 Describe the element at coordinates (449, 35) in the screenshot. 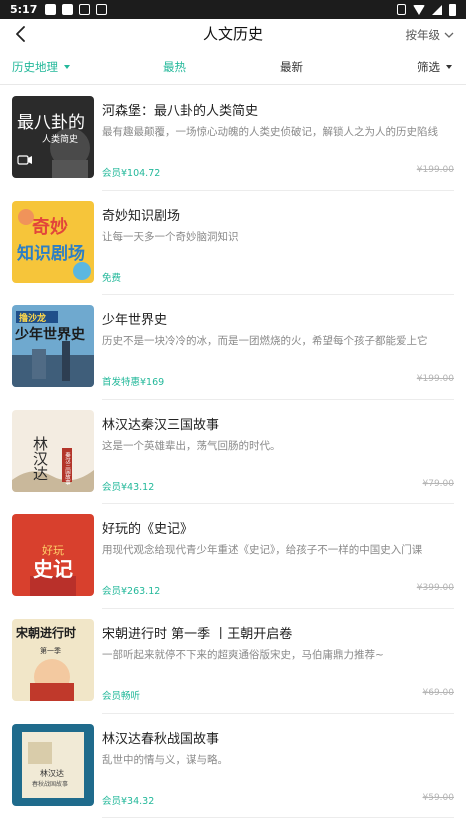

I see `chevron-down-icon` at that location.